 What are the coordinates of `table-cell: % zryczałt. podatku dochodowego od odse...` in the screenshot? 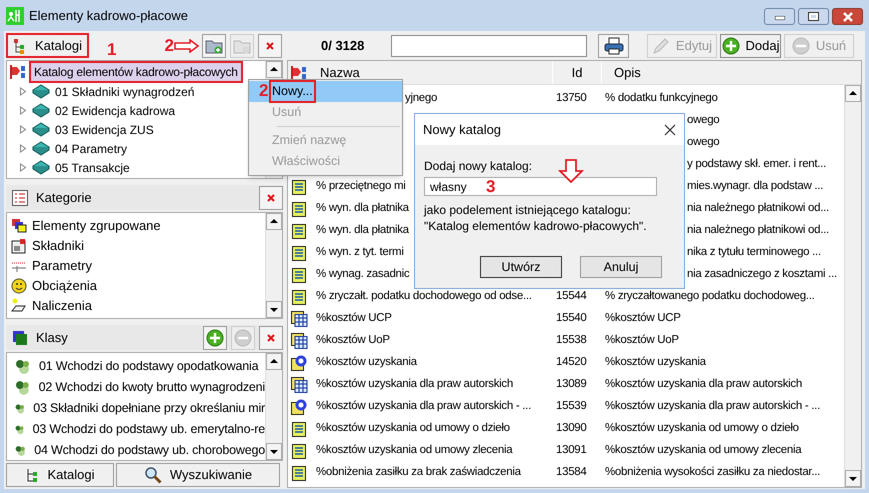 It's located at (424, 296).